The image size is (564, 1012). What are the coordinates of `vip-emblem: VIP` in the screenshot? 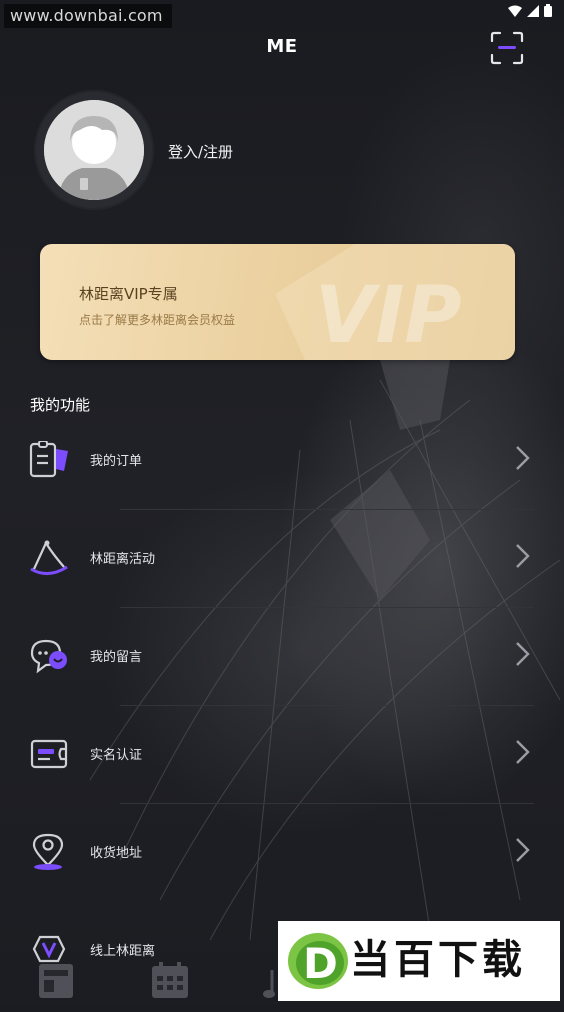 It's located at (395, 302).